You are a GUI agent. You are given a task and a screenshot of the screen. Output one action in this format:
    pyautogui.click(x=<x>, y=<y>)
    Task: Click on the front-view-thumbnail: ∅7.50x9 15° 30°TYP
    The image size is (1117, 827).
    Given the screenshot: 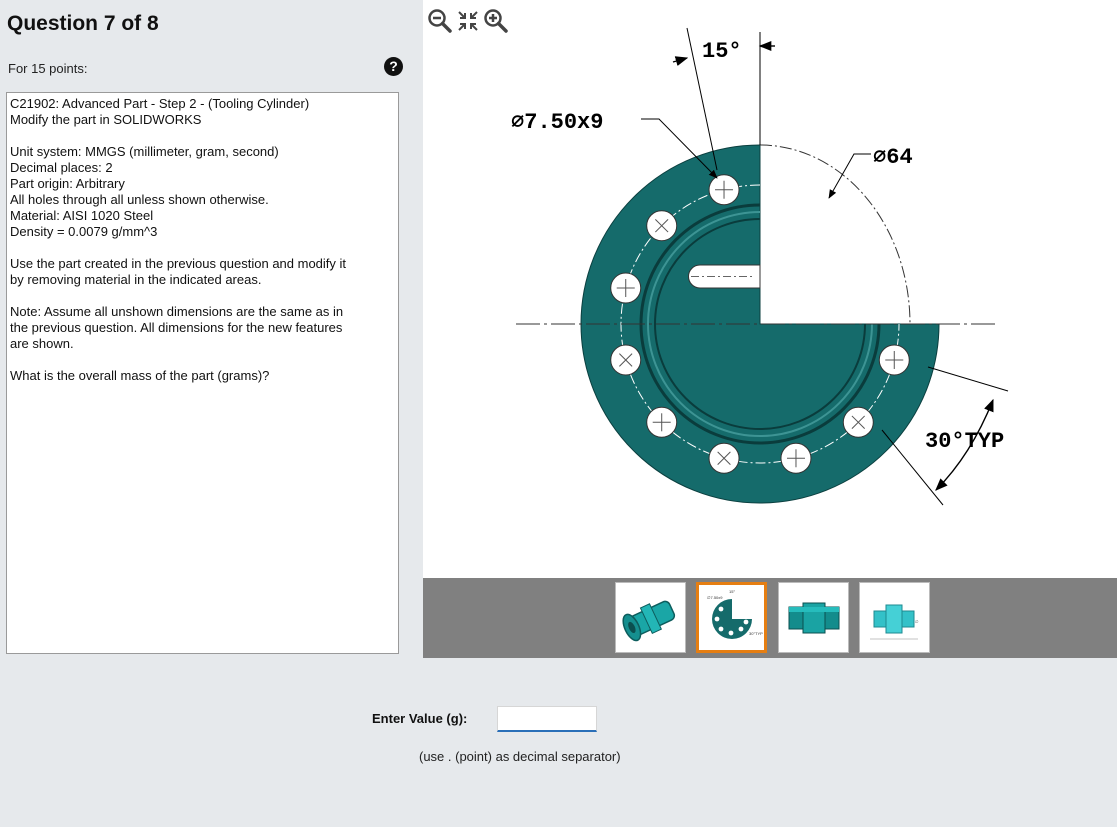 What is the action you would take?
    pyautogui.click(x=731, y=617)
    